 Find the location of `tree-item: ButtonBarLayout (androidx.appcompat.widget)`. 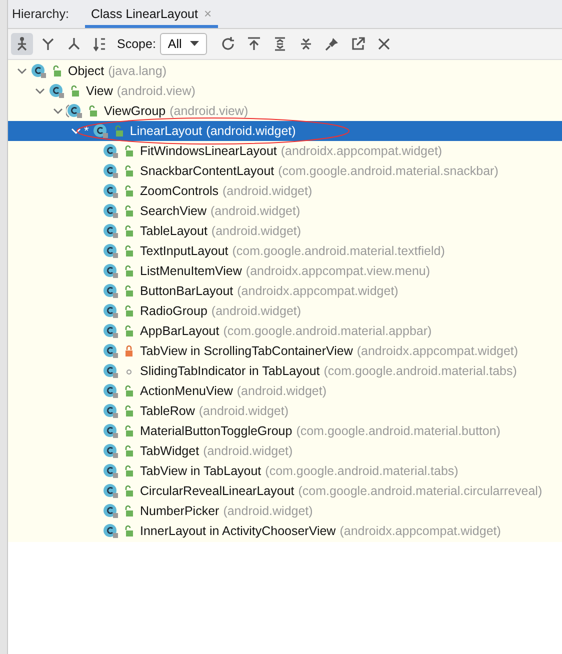

tree-item: ButtonBarLayout (androidx.appcompat.widget) is located at coordinates (285, 291).